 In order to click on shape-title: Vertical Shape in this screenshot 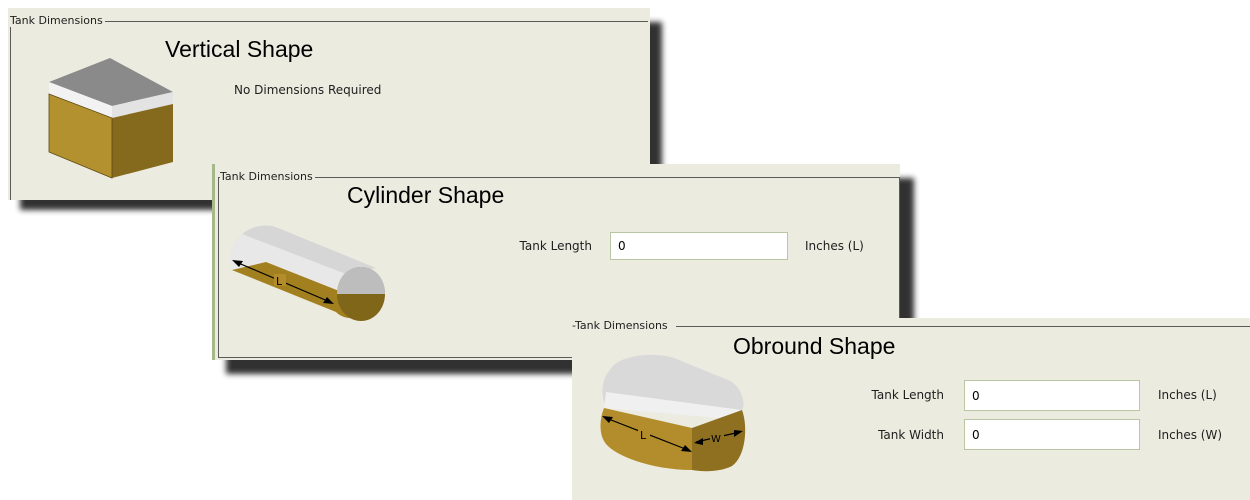, I will do `click(239, 49)`.